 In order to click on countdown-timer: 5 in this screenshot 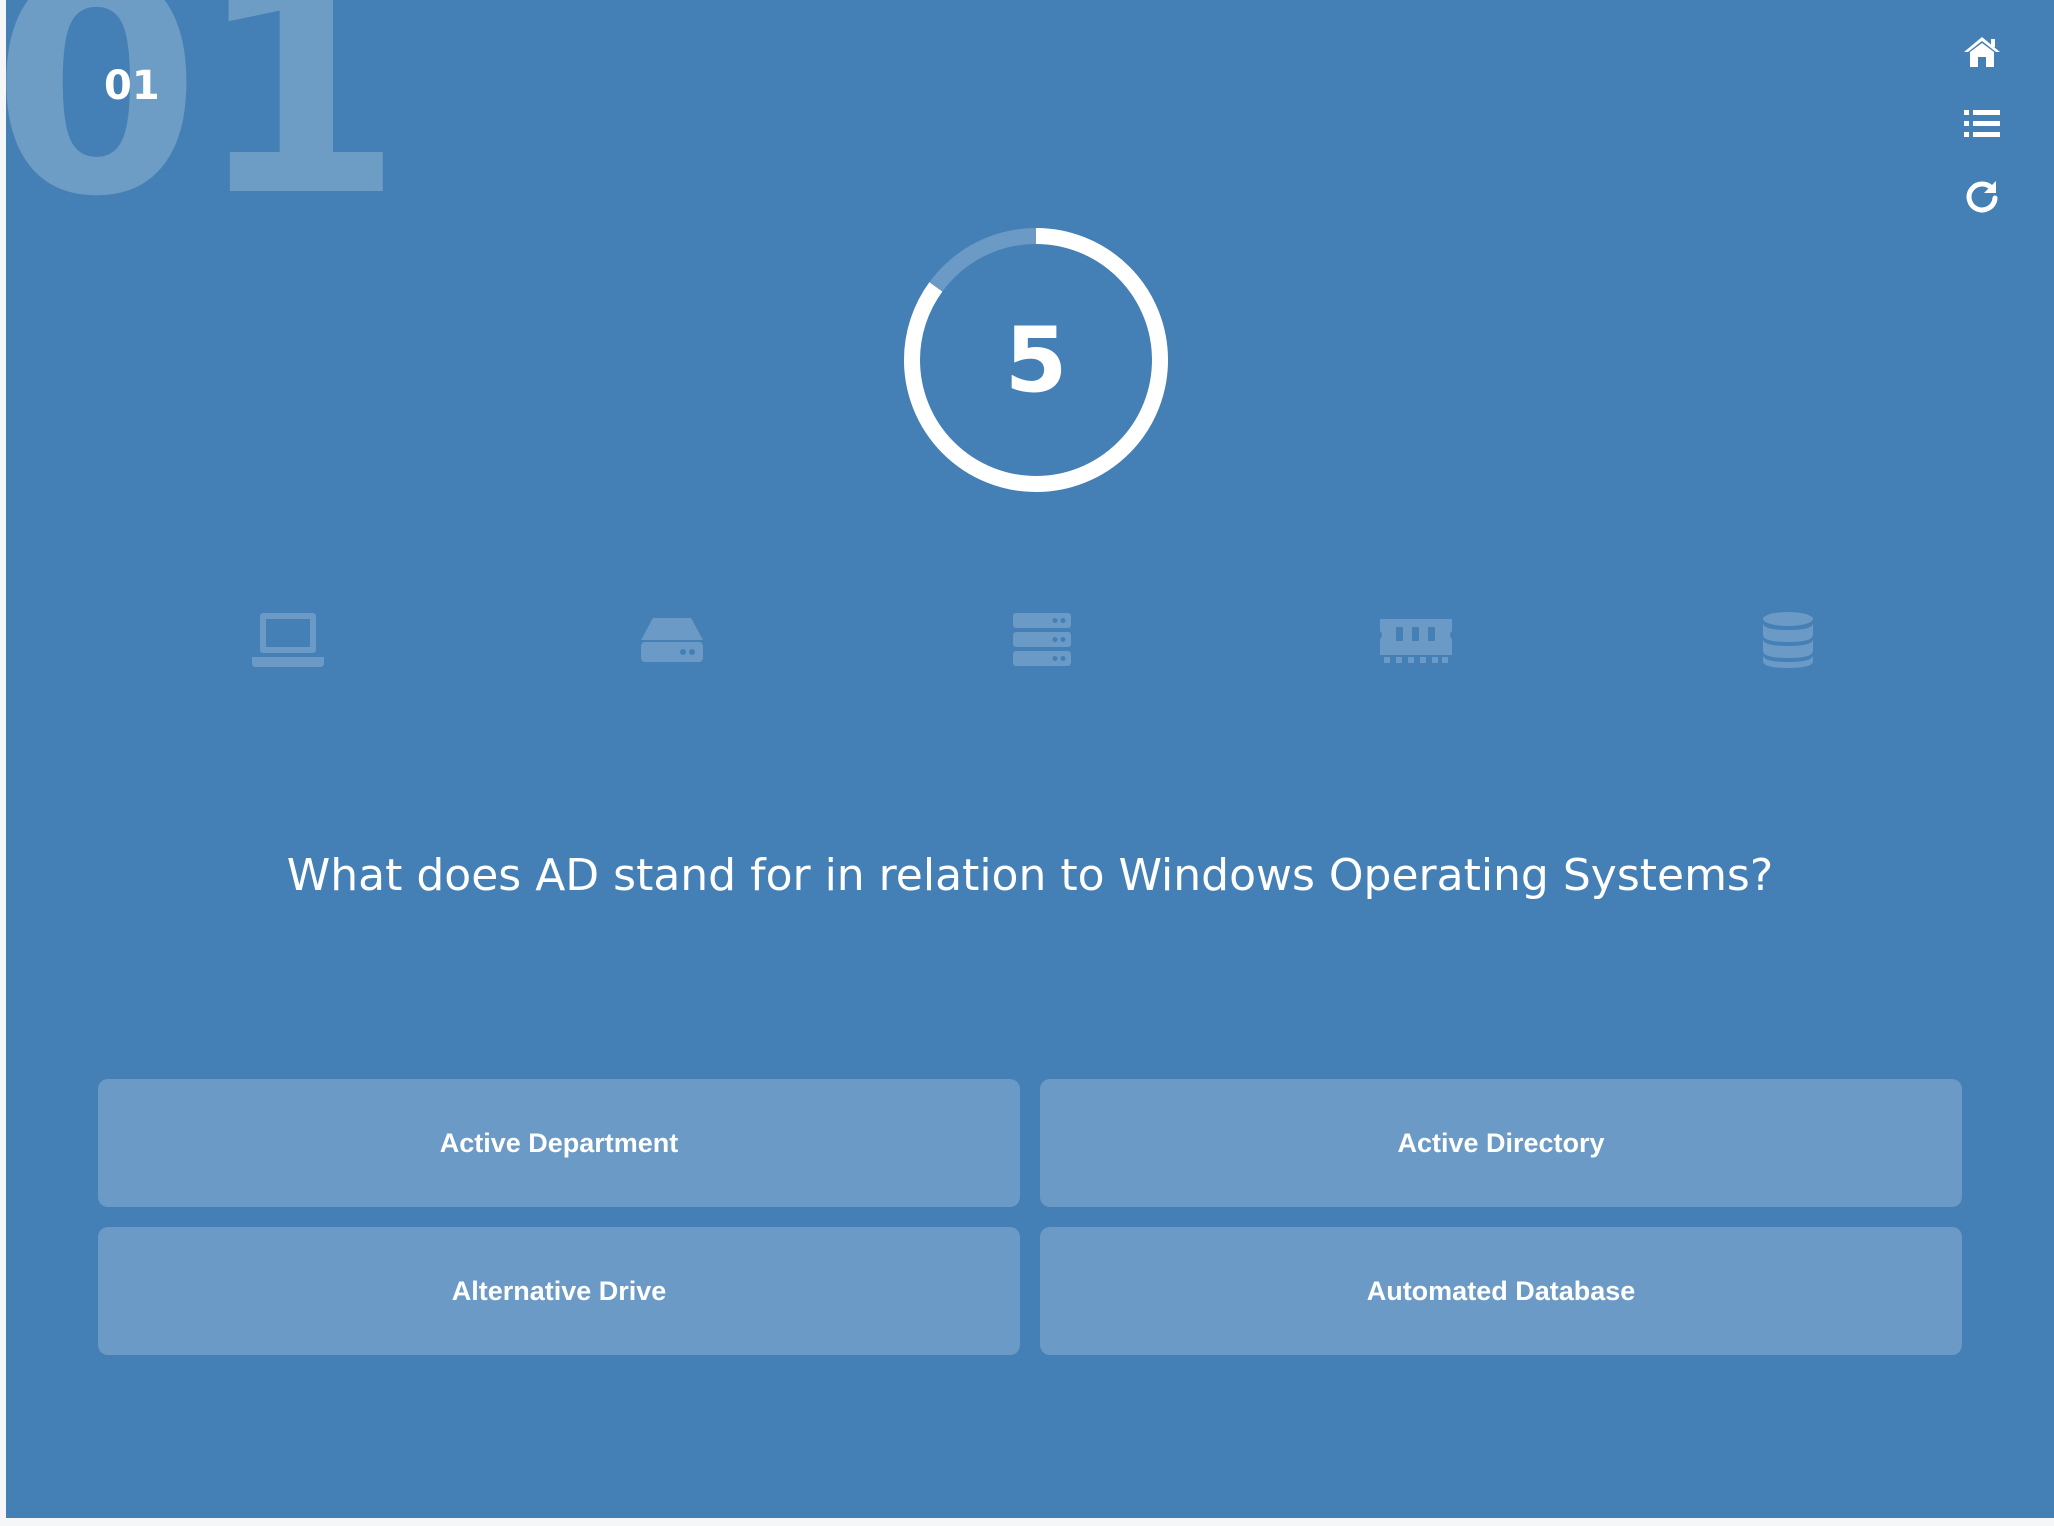, I will do `click(1036, 360)`.